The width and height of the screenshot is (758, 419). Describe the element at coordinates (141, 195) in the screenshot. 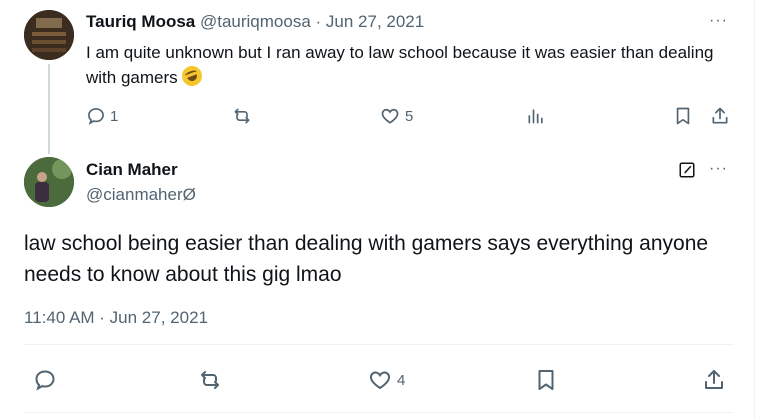

I see `handle: @cianmaherØ` at that location.